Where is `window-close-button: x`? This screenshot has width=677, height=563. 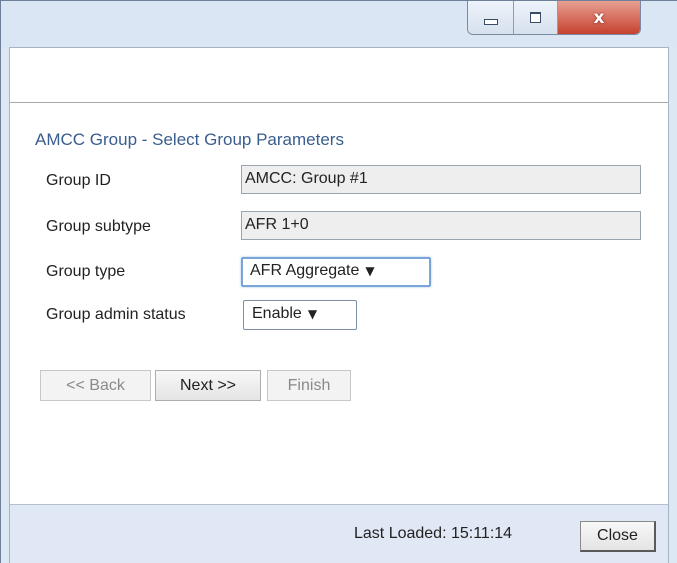
window-close-button: x is located at coordinates (599, 17).